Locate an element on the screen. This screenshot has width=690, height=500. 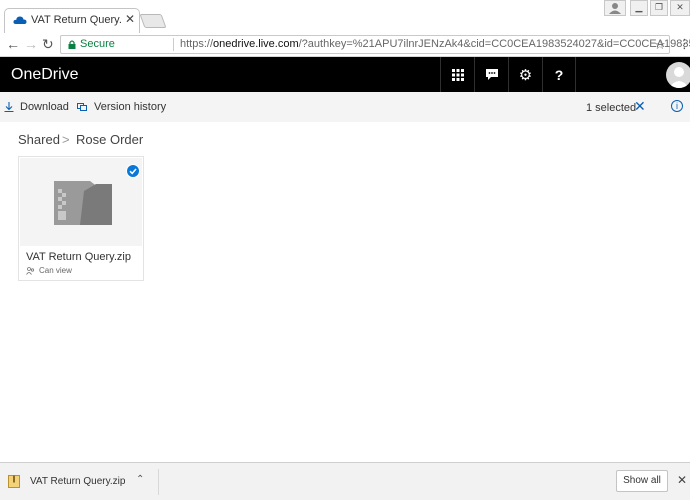
close-download-shelf-icon: ✕ is located at coordinates (682, 480).